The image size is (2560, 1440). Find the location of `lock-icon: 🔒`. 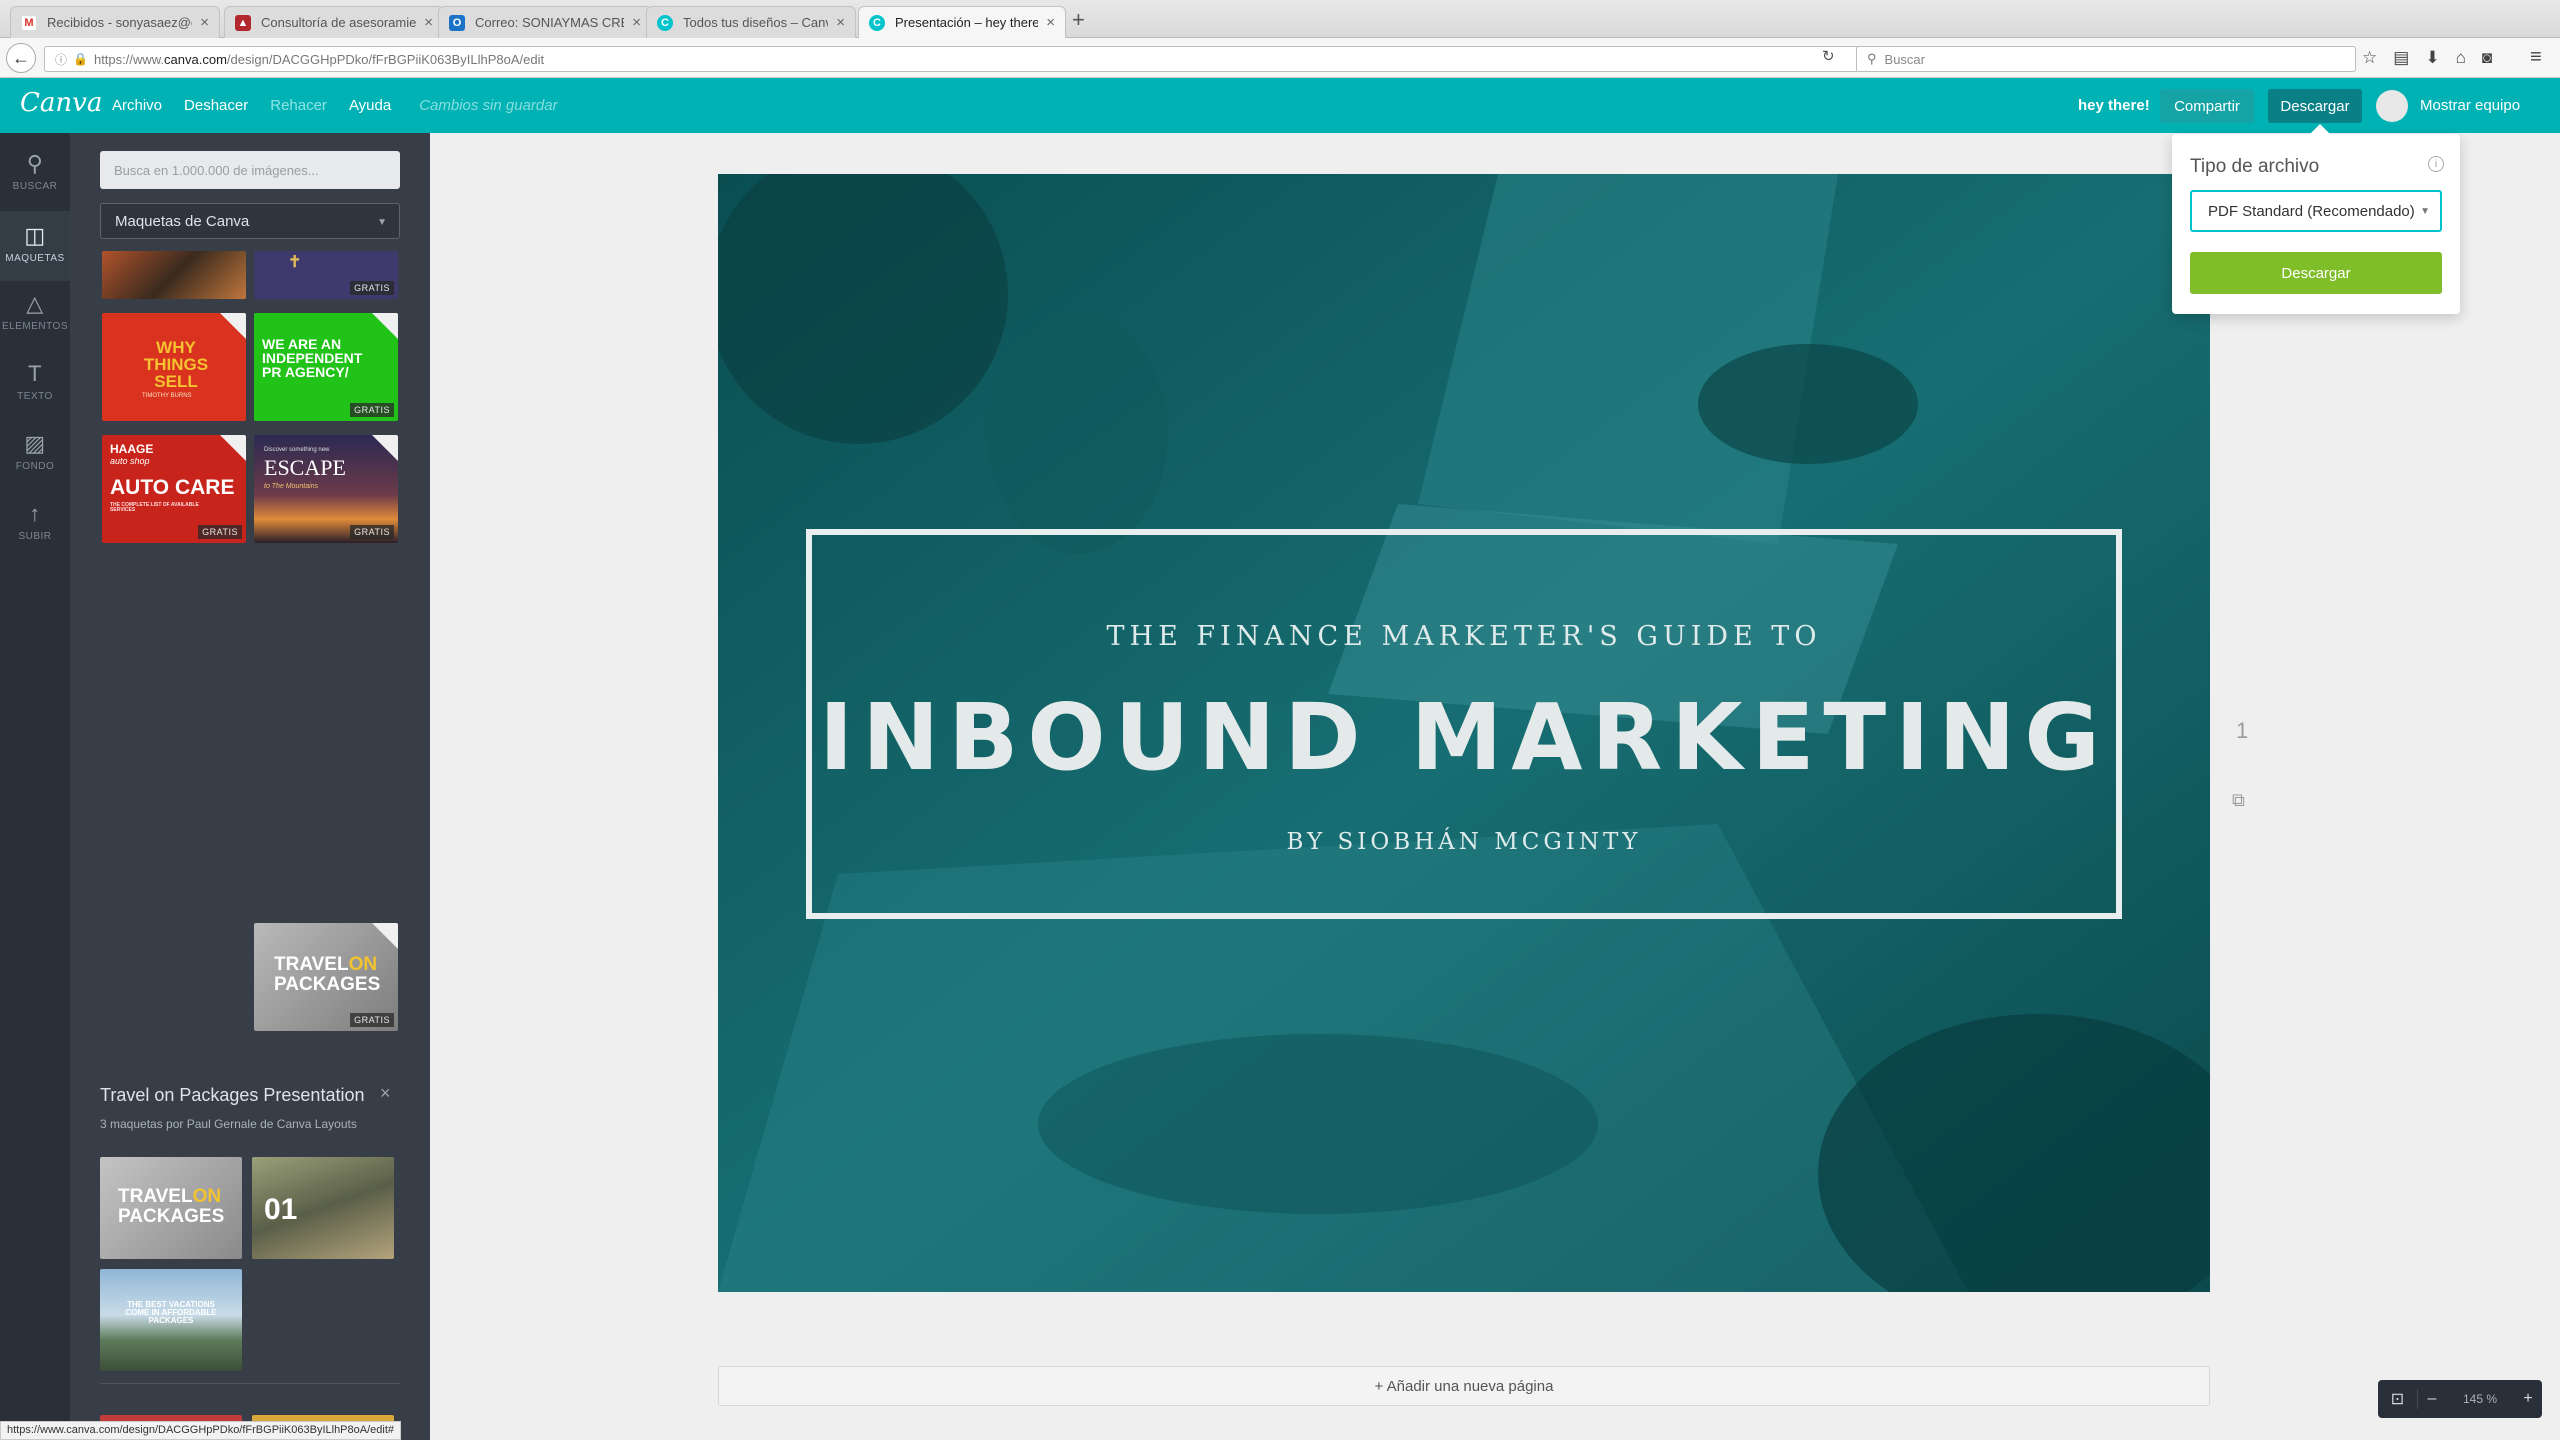

lock-icon: 🔒 is located at coordinates (80, 59).